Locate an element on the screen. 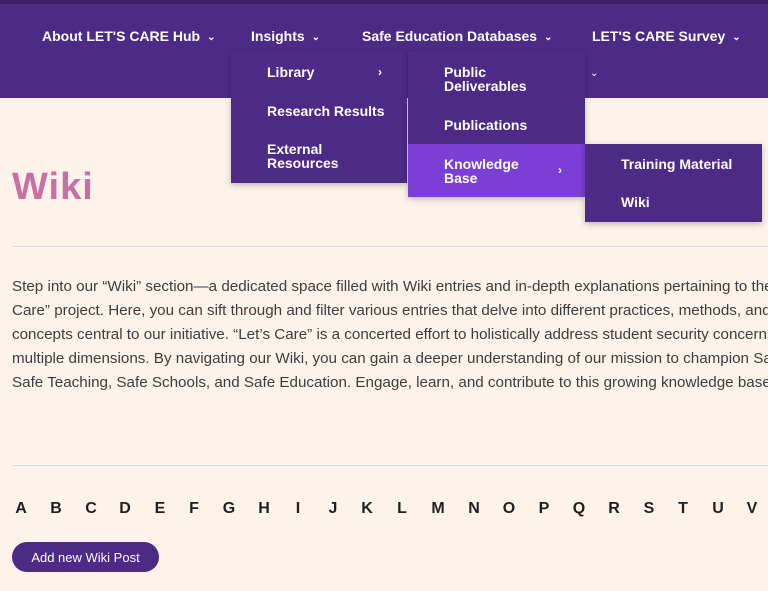 The width and height of the screenshot is (768, 591). letter-filter-p: P is located at coordinates (544, 509).